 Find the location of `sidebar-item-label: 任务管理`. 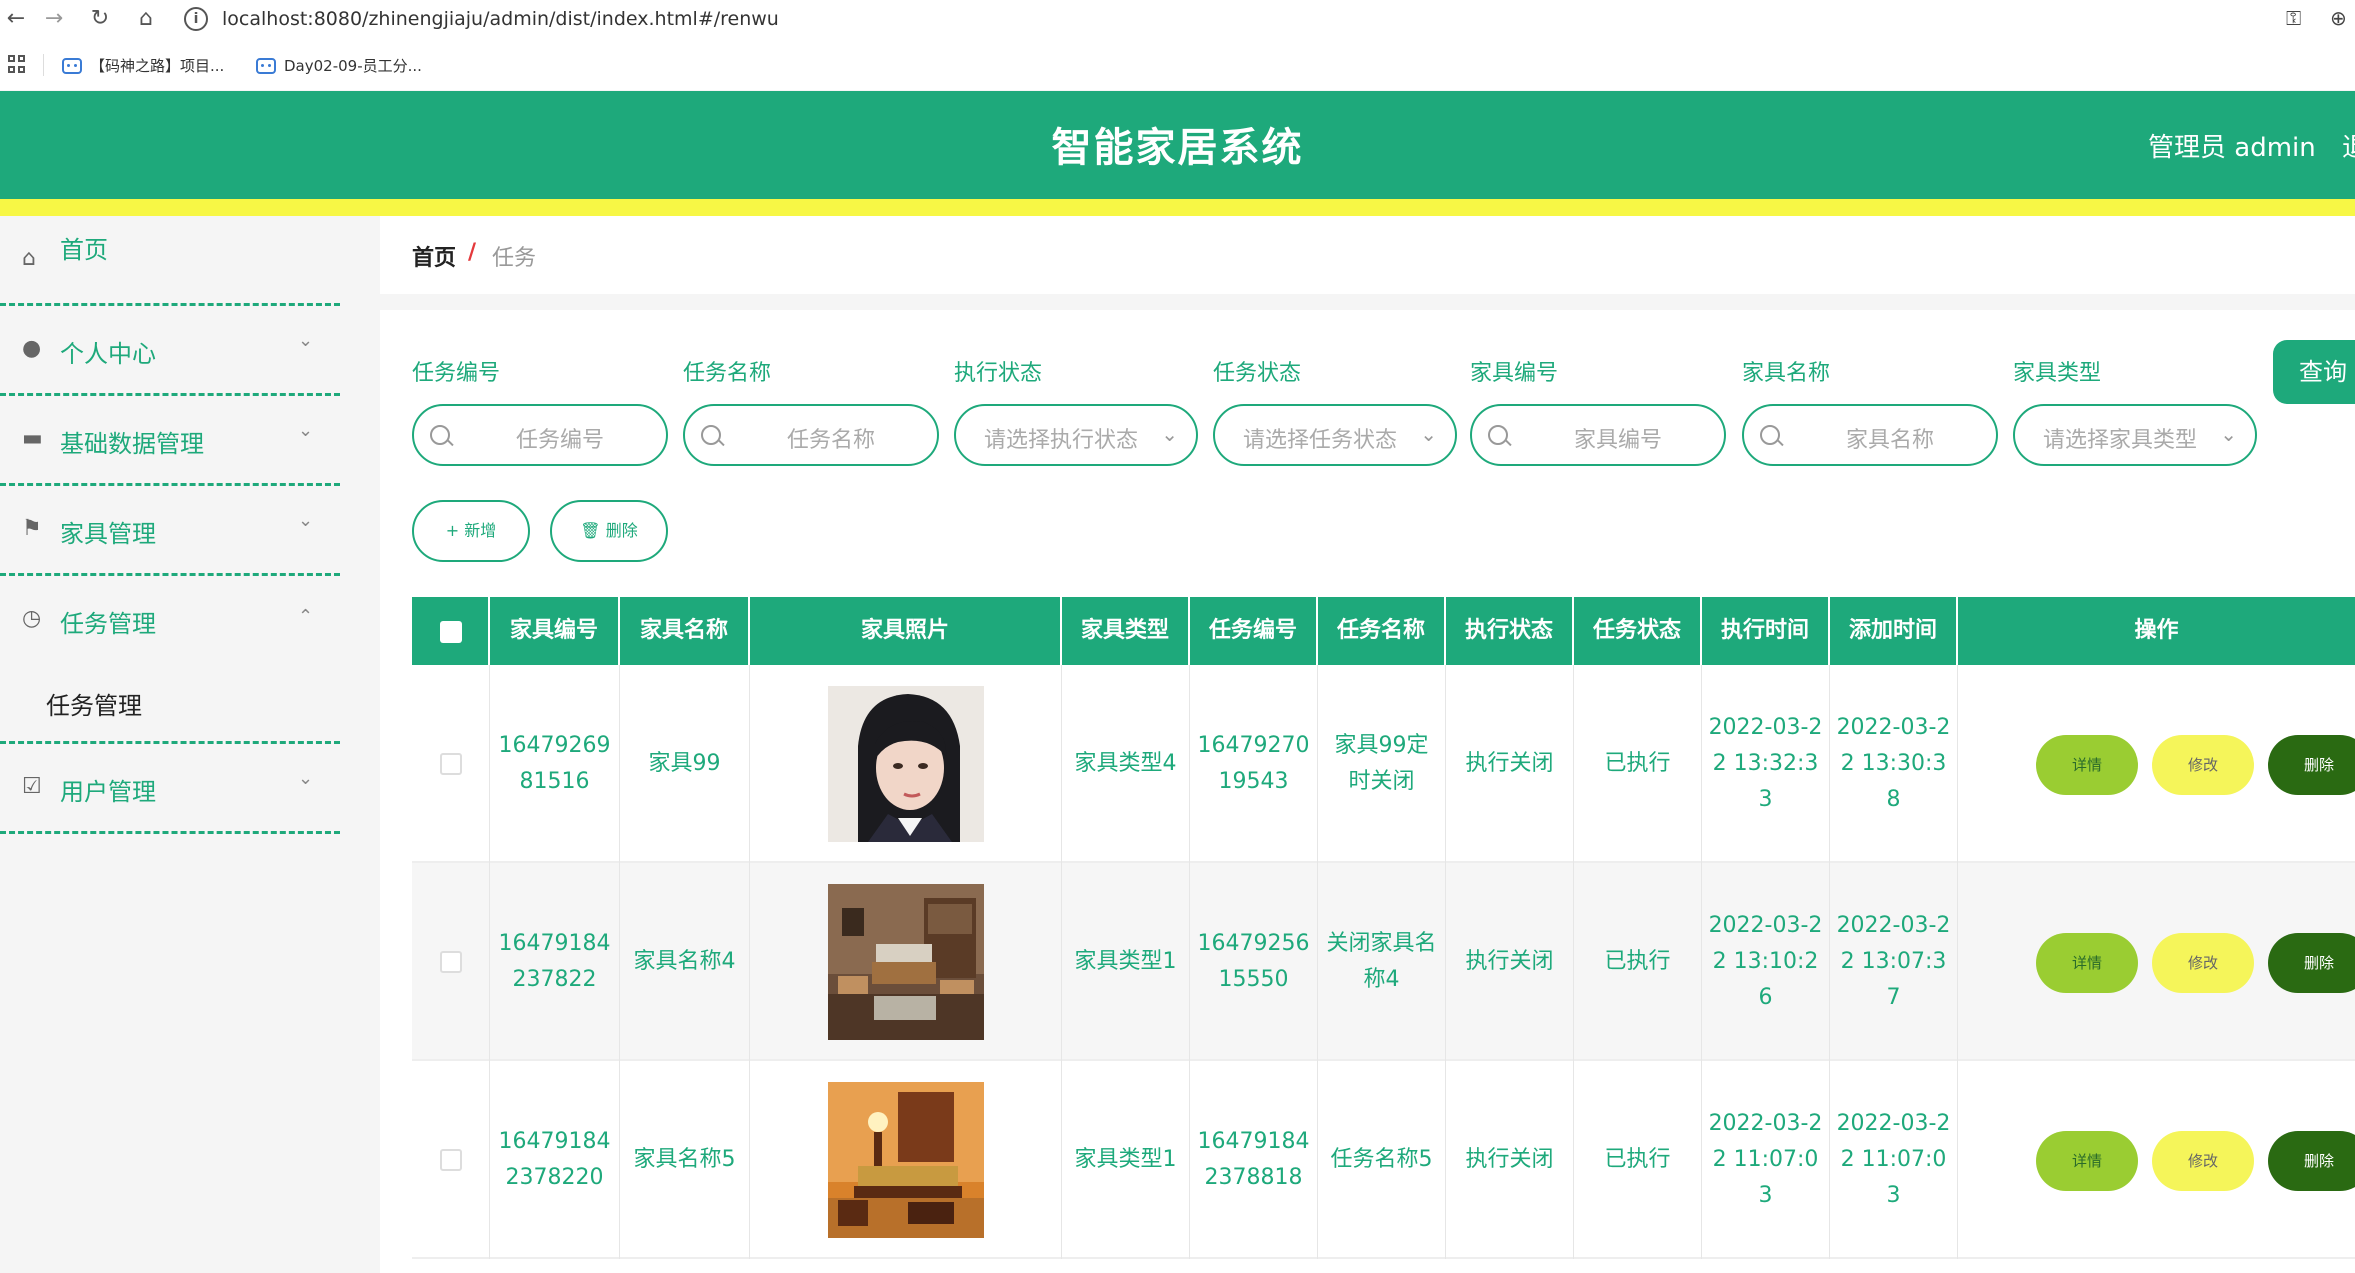

sidebar-item-label: 任务管理 is located at coordinates (108, 624).